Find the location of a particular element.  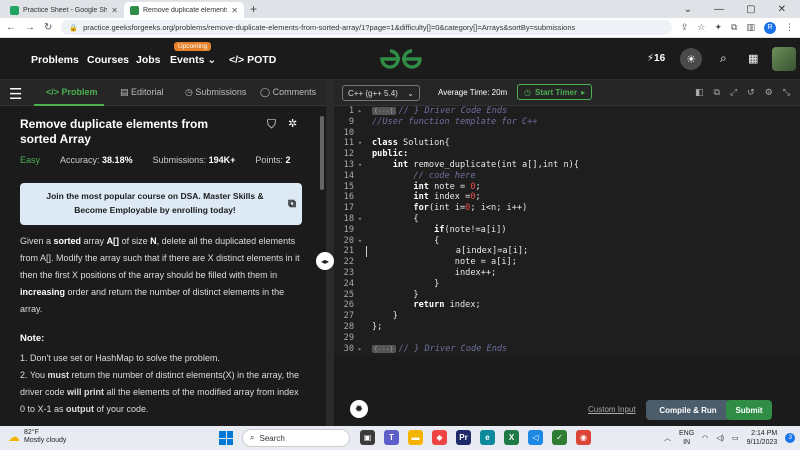

browser-tab-gfg: Remove duplicate elements from sorte ✕ is located at coordinates (184, 10).